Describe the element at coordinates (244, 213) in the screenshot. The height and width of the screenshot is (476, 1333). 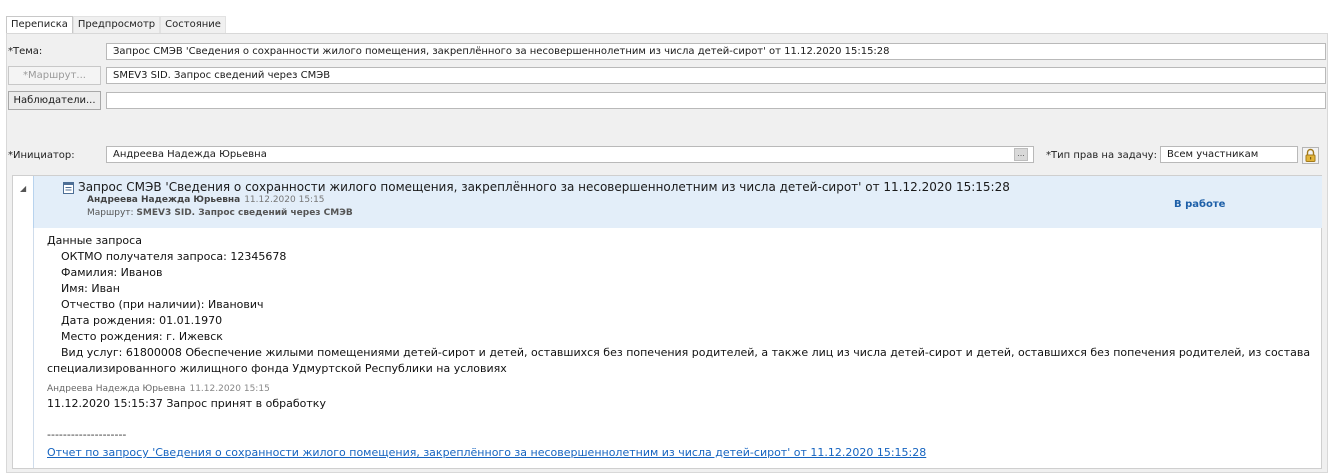
I see `route-value: SMEV3 SID. Запрос сведений через СМЭВ` at that location.